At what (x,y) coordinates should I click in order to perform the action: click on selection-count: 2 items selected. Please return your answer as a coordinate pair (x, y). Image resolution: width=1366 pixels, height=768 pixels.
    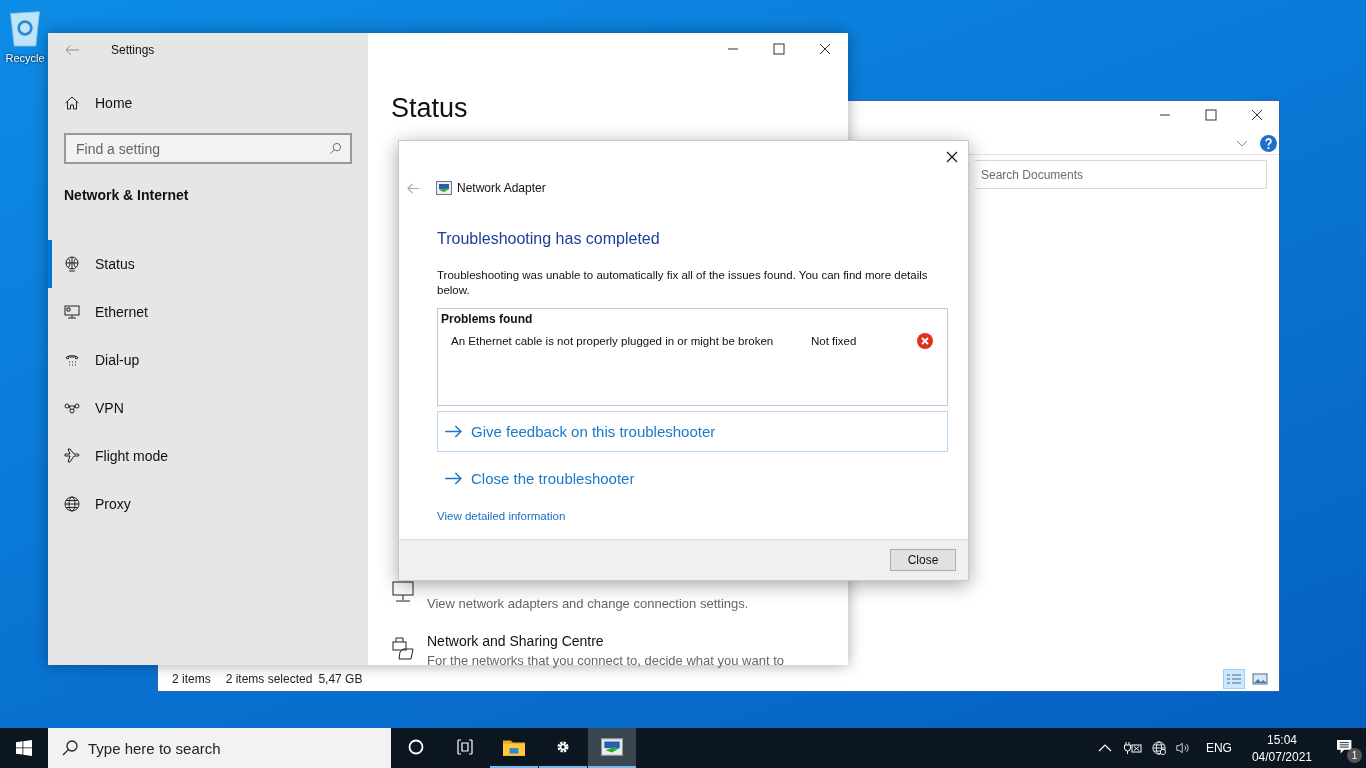
    Looking at the image, I should click on (269, 679).